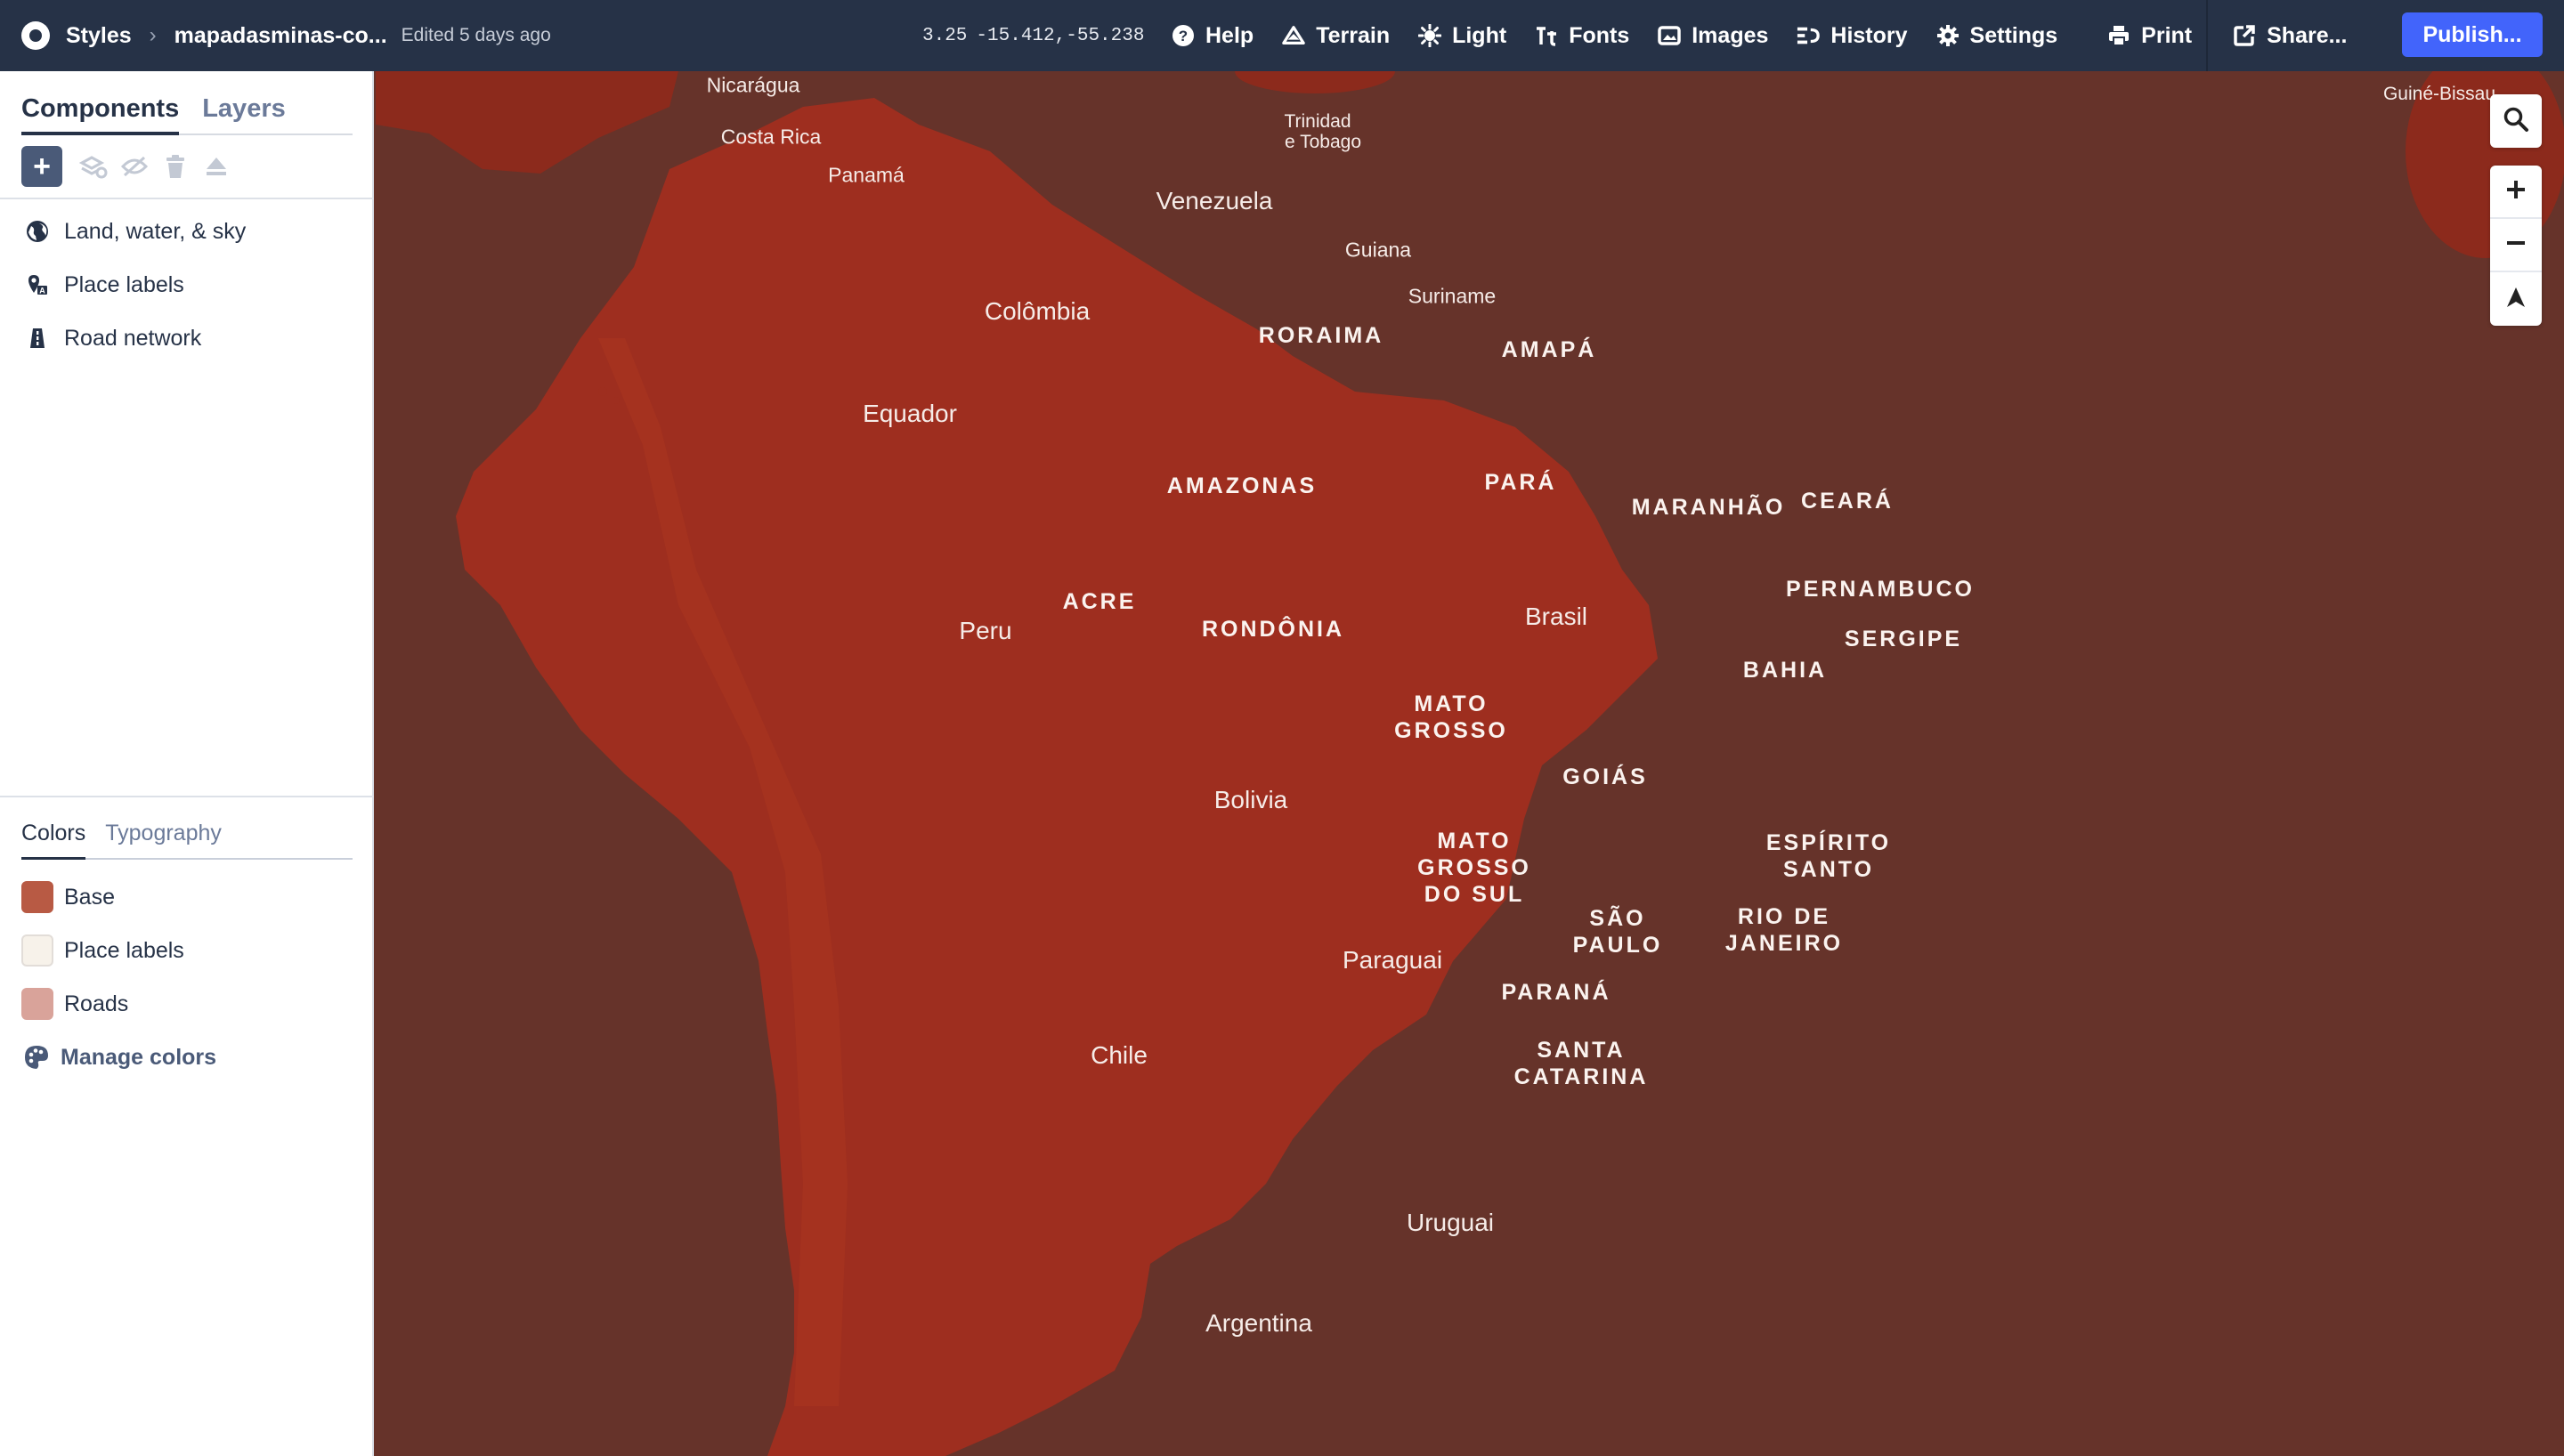 Image resolution: width=2564 pixels, height=1456 pixels. Describe the element at coordinates (187, 950) in the screenshot. I see `color-place-labels: Place labels` at that location.